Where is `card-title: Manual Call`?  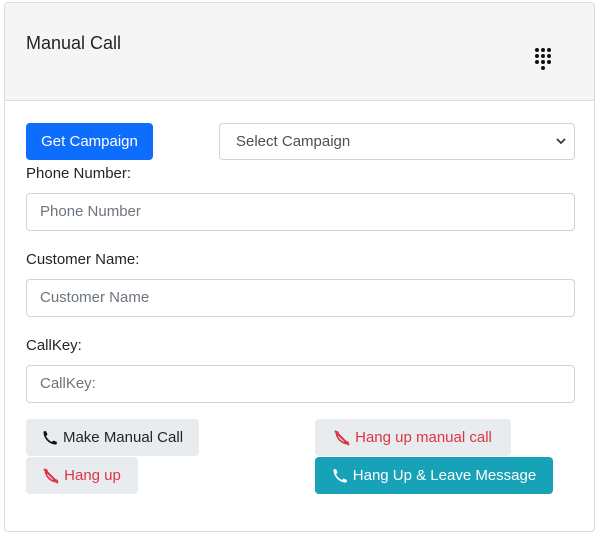
card-title: Manual Call is located at coordinates (74, 43).